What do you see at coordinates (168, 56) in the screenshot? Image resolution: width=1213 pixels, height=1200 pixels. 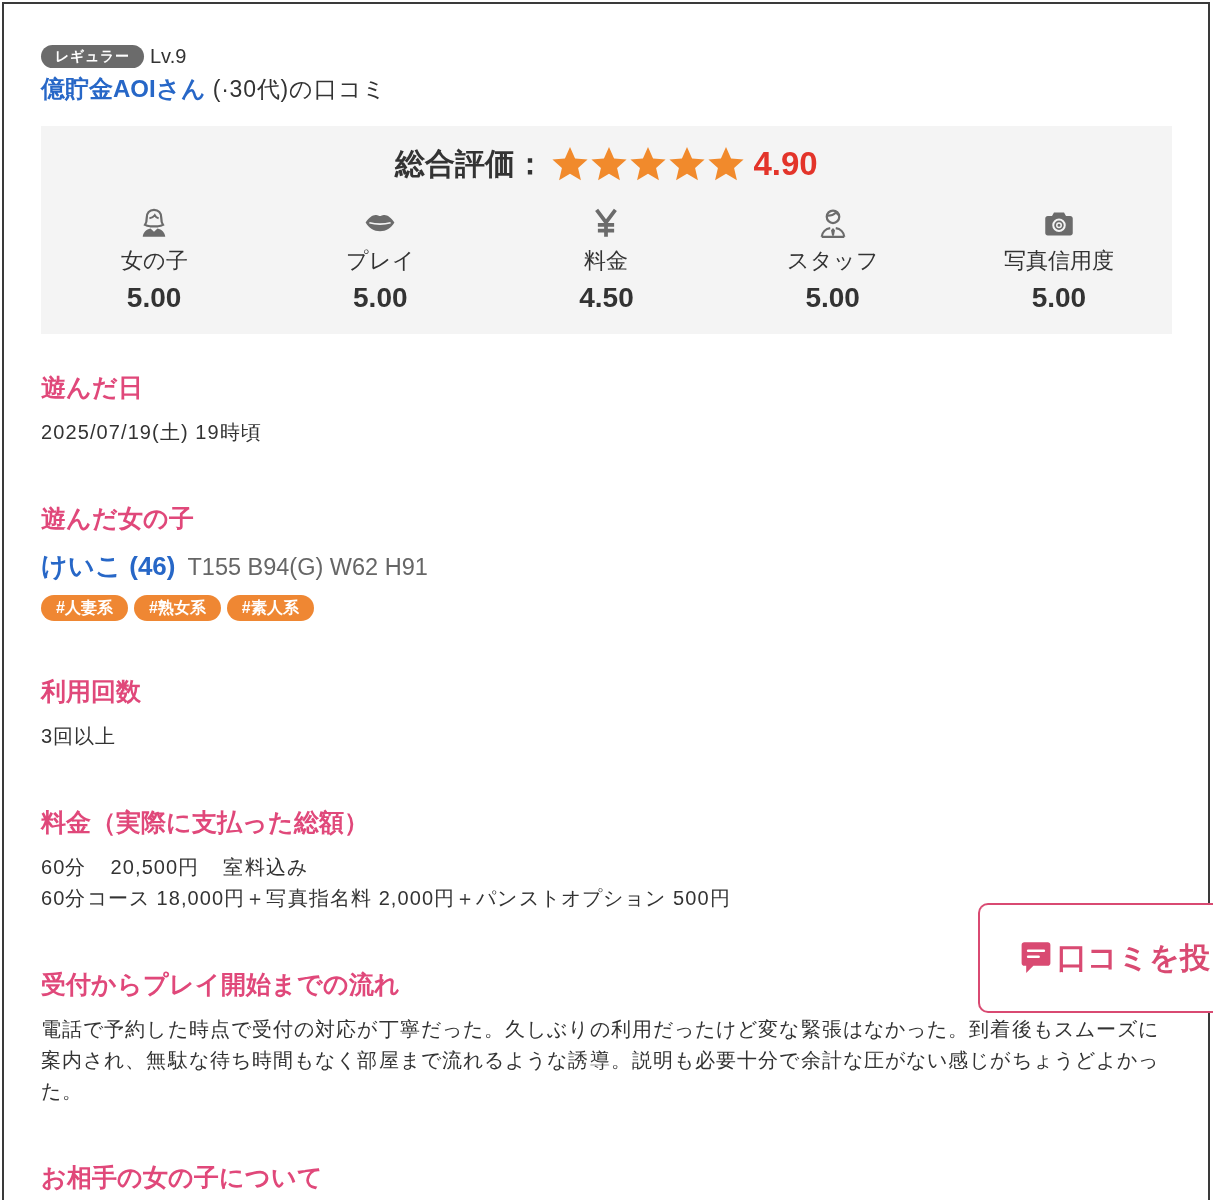 I see `level-text: Lv.9` at bounding box center [168, 56].